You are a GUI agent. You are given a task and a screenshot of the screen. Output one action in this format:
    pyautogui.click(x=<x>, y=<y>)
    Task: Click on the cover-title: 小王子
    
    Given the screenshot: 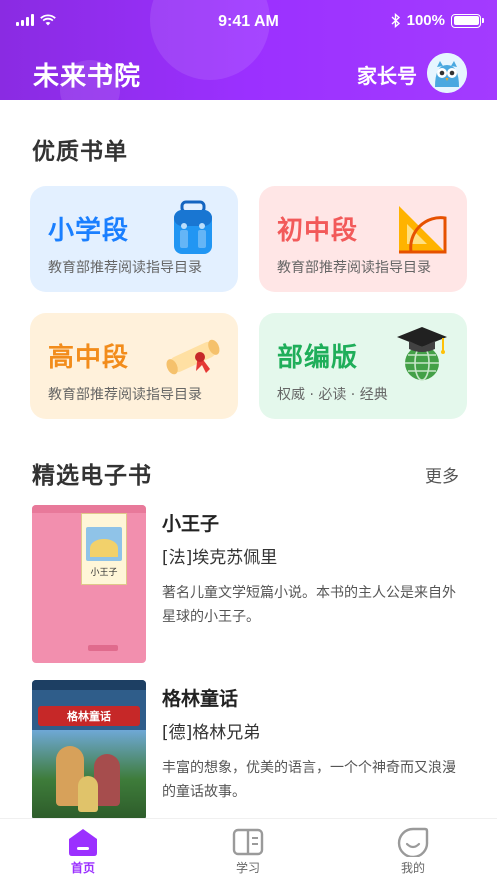 What is the action you would take?
    pyautogui.click(x=104, y=573)
    